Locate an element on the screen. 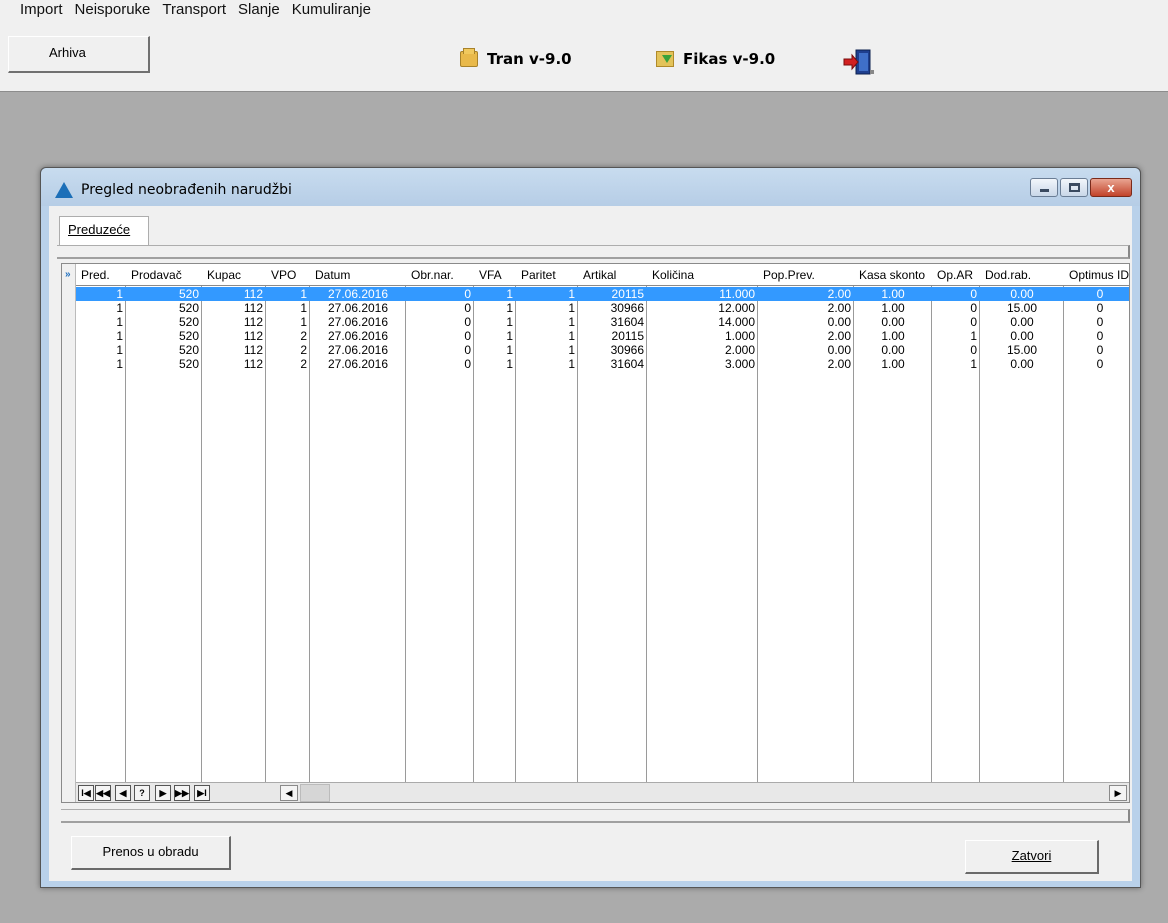 This screenshot has height=923, width=1168. table-cell: 30966 is located at coordinates (627, 350).